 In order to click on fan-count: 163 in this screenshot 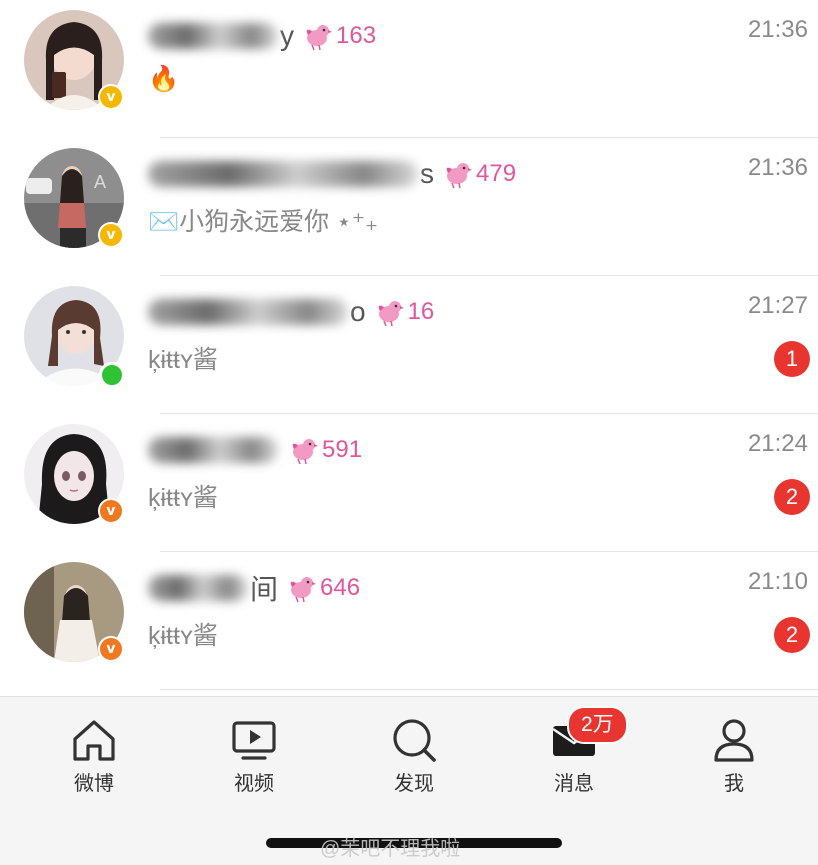, I will do `click(356, 35)`.